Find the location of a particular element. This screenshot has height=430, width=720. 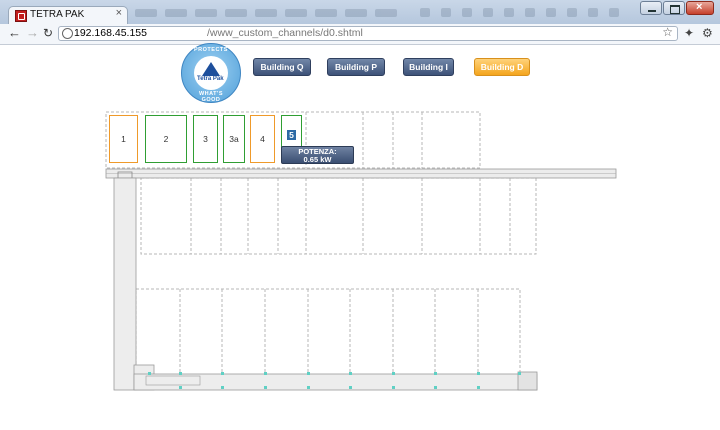

room-label: 3 is located at coordinates (205, 139).